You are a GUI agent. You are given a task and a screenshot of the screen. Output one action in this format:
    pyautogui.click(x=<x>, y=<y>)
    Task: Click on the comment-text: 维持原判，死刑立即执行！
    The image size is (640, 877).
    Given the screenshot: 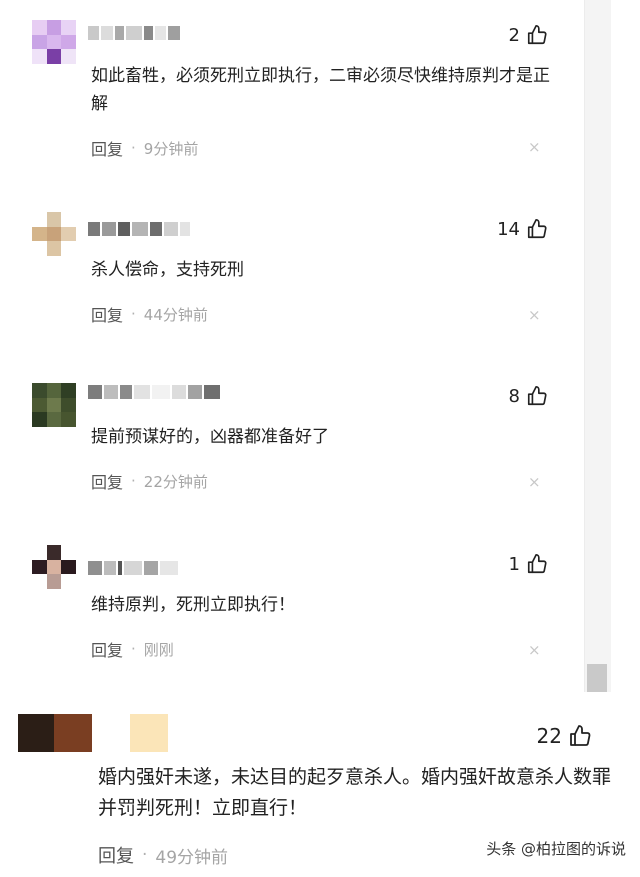 What is the action you would take?
    pyautogui.click(x=193, y=605)
    